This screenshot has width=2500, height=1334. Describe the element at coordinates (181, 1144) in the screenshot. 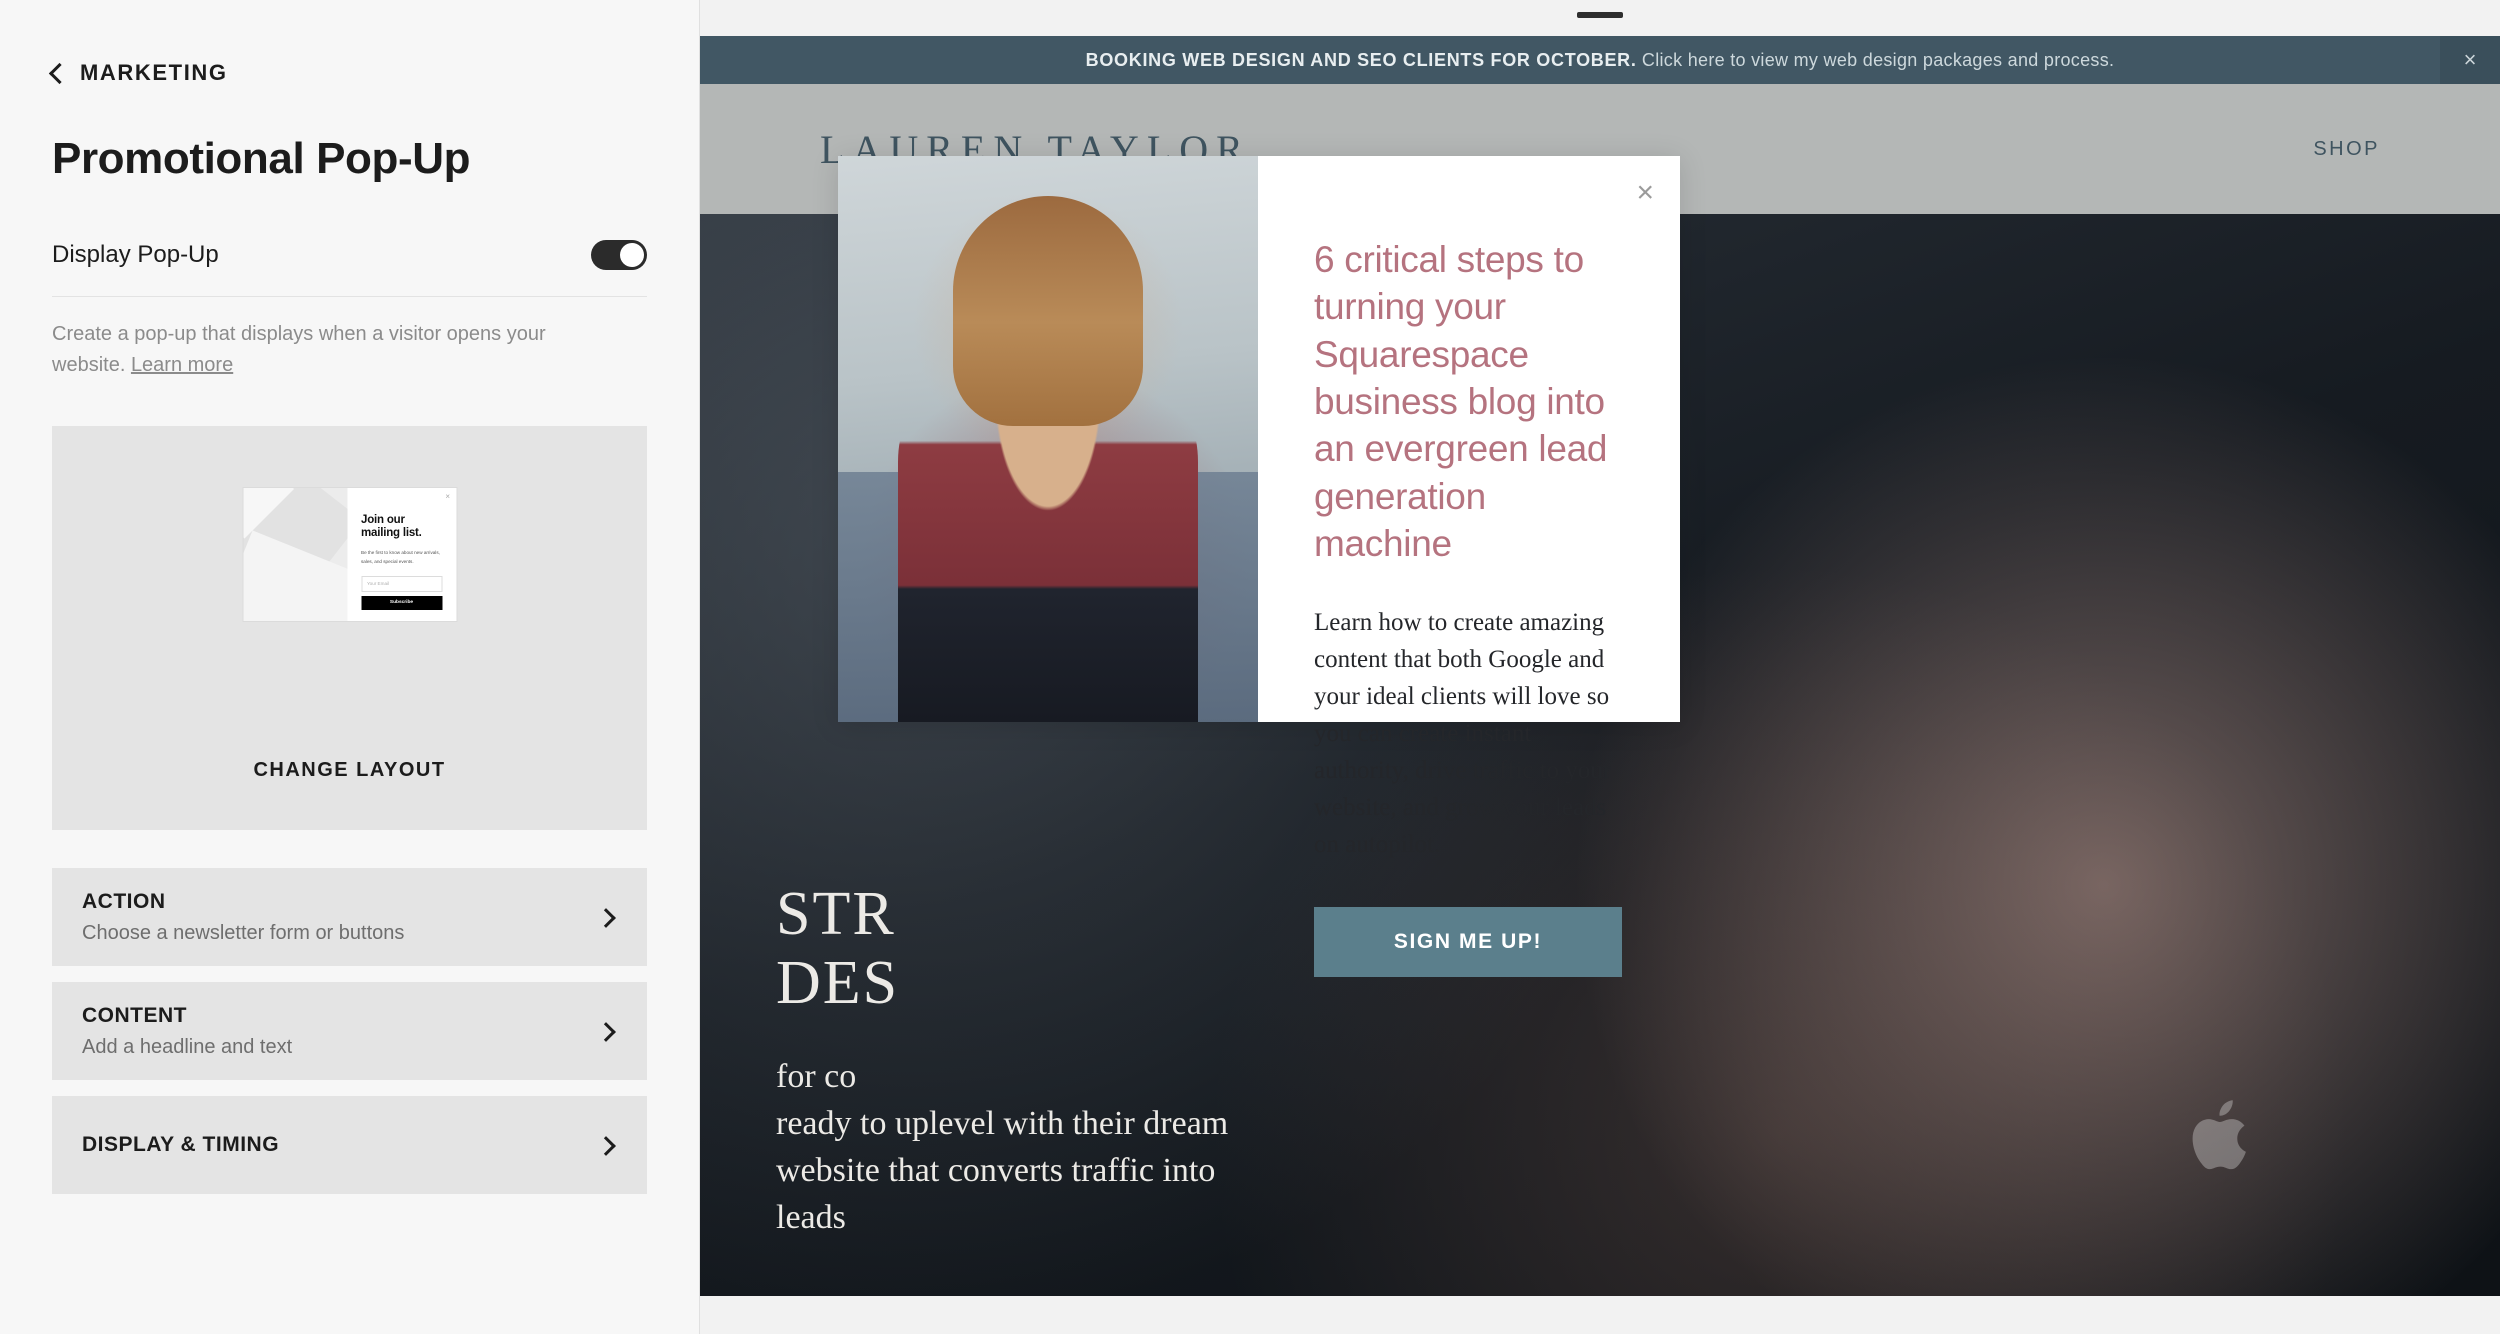

I see `section-title-display-timing: DISPLAY & TIMING` at that location.